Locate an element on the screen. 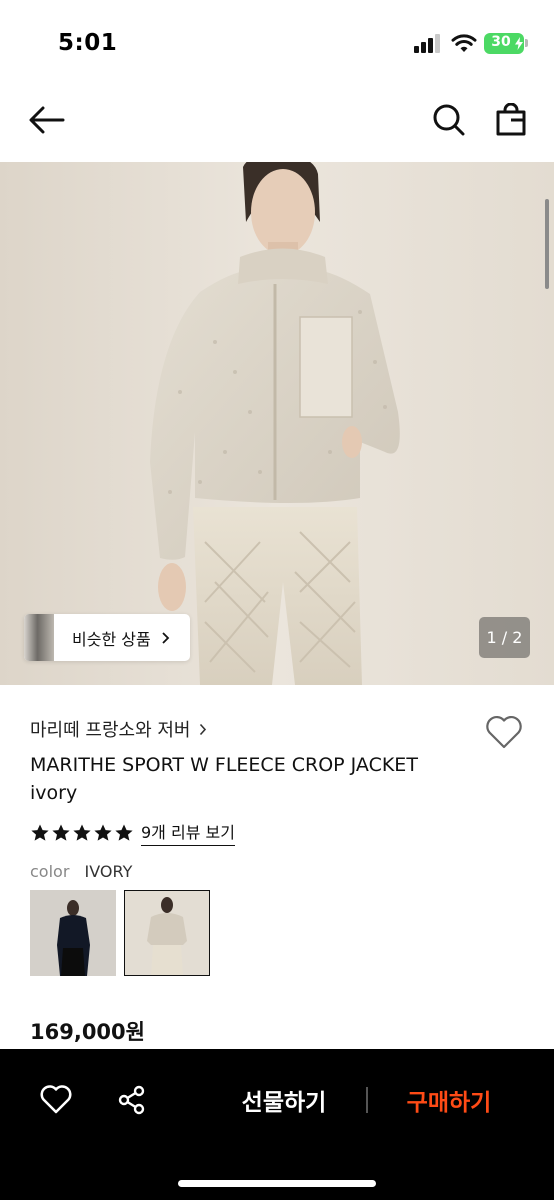 Image resolution: width=554 pixels, height=1200 pixels. heart-icon is located at coordinates (56, 1099).